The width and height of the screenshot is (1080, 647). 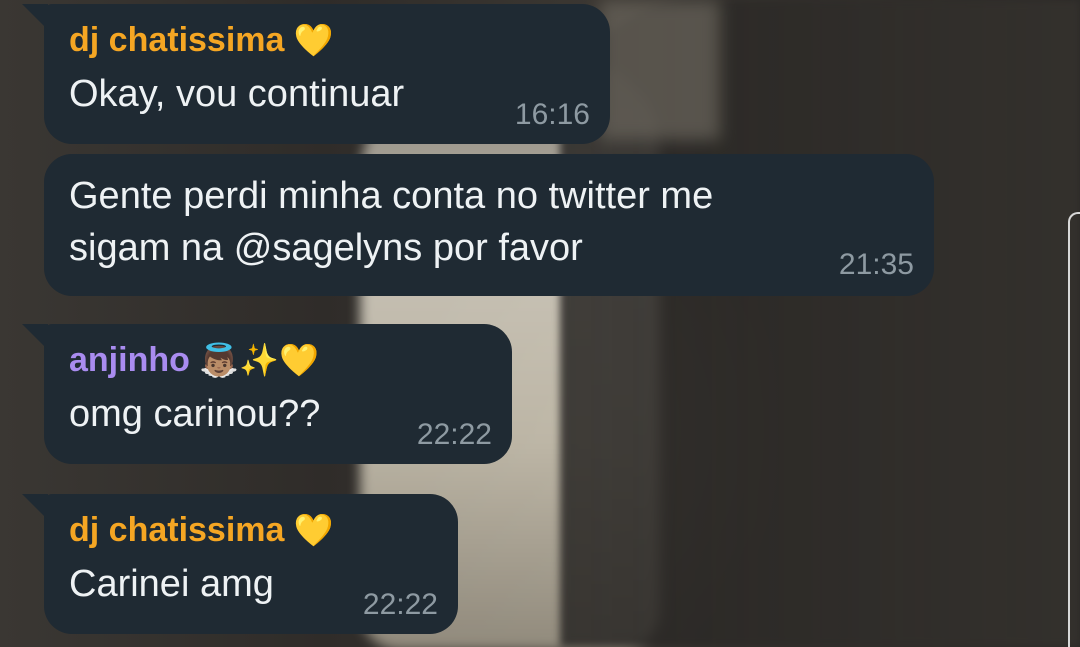 I want to click on message-bubble: dj chatissima 💛 Carinei amg 22:22, so click(x=240, y=564).